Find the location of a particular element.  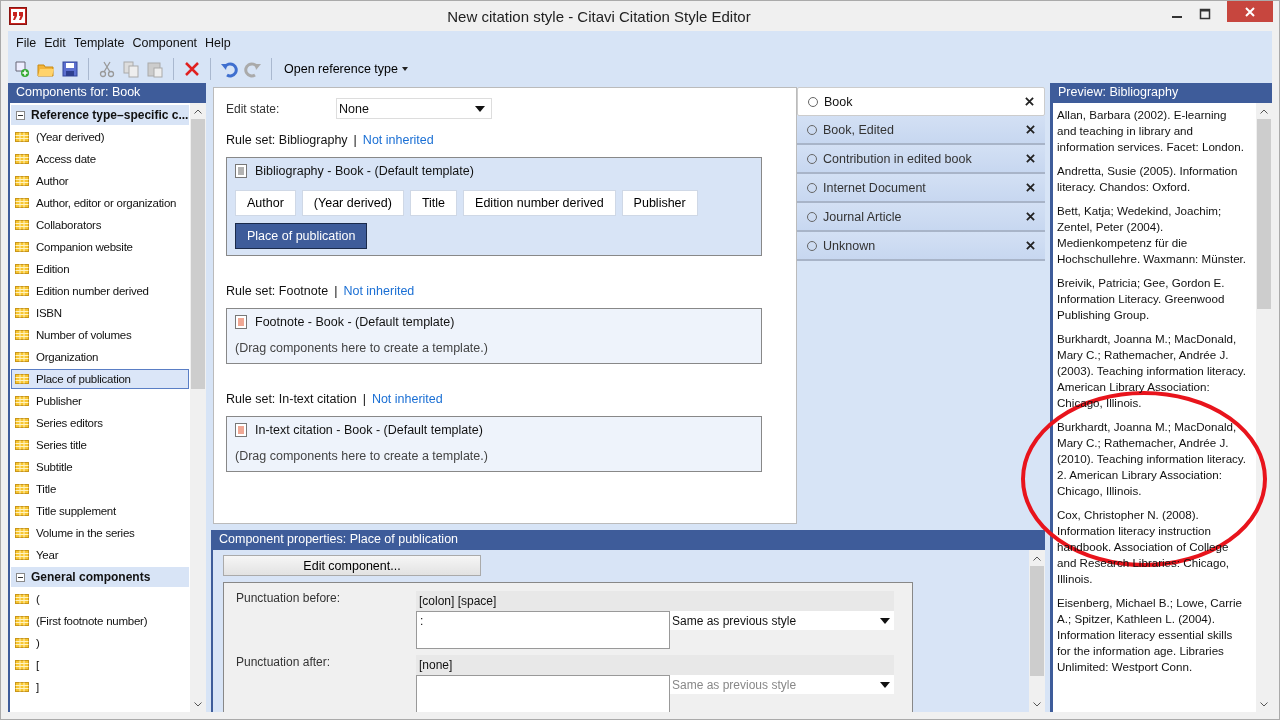

field-list-item: Edition number derived is located at coordinates (100, 291).